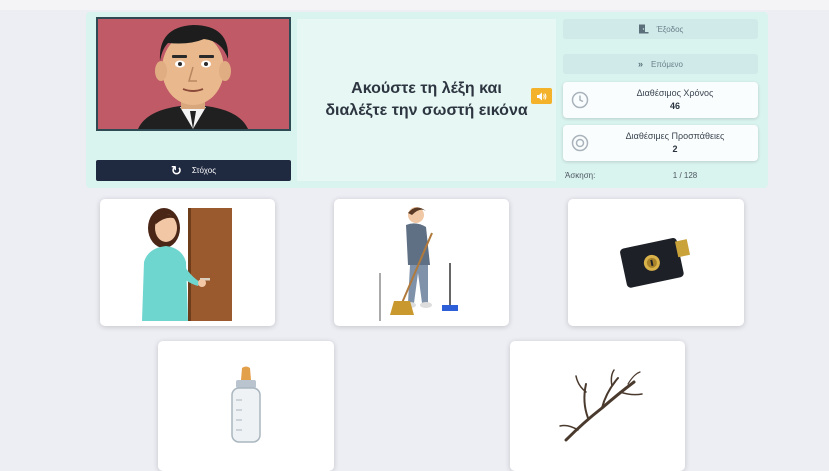  Describe the element at coordinates (641, 64) in the screenshot. I see `double-chevron-right-icon: »` at that location.